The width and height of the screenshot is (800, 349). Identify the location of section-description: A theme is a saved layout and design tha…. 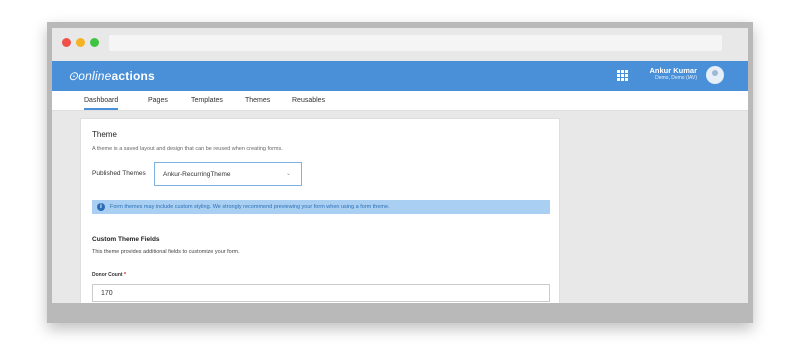
(187, 149).